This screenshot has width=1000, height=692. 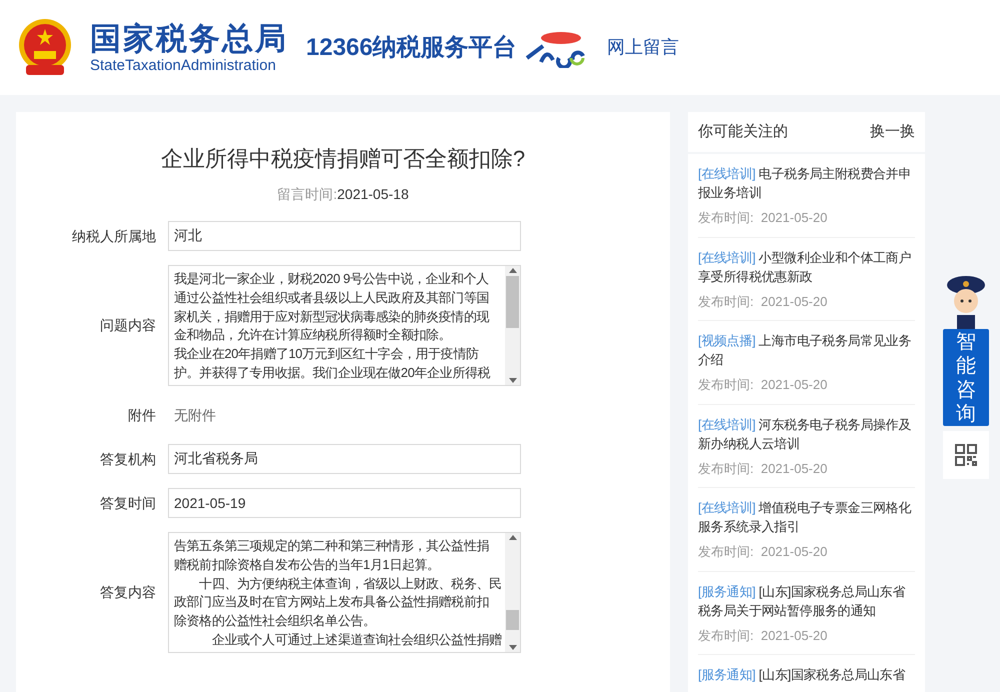 I want to click on news-link: [在线培训] 电子税务局主附税费合并申报业务培训, so click(x=806, y=183).